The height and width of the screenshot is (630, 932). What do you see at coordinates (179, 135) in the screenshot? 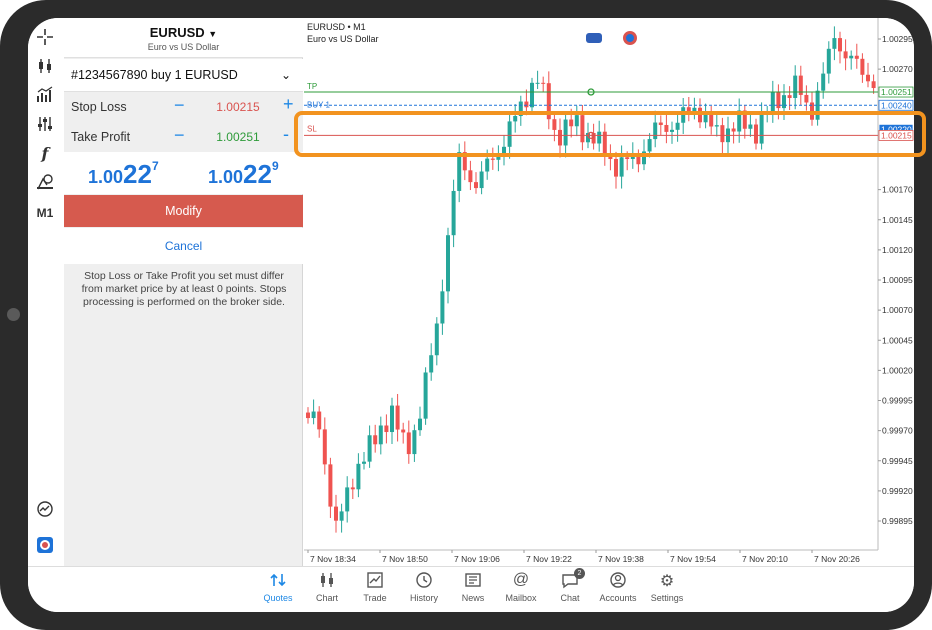
I see `take-profit-decrease-button: −` at bounding box center [179, 135].